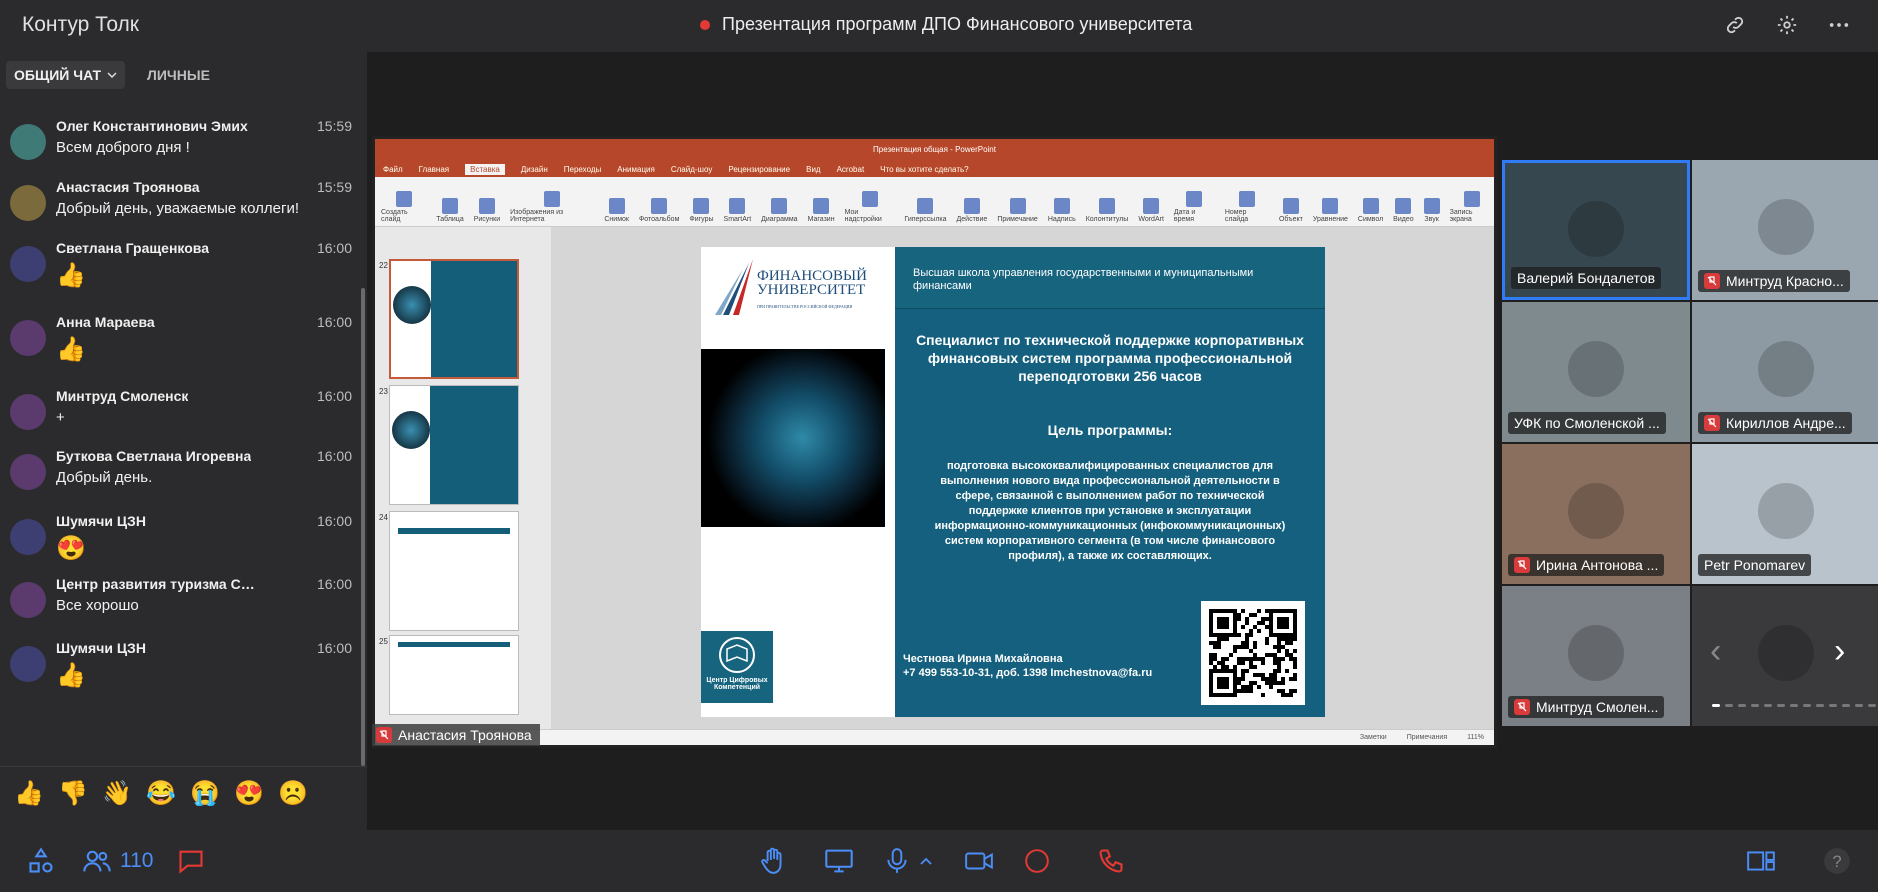  I want to click on ribbon-button: Номер слайда, so click(1247, 208).